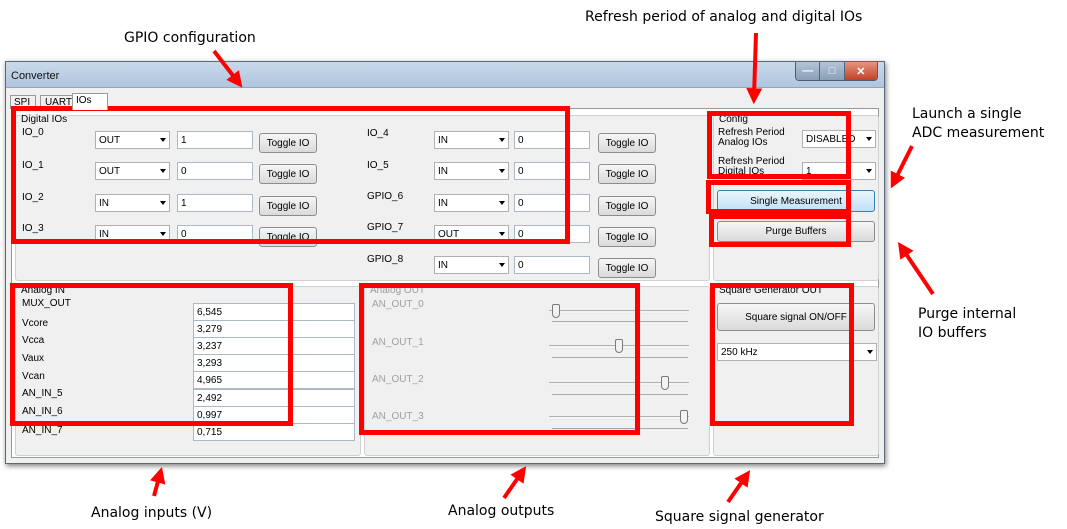 The width and height of the screenshot is (1067, 529). Describe the element at coordinates (782, 354) in the screenshot. I see `highlight-square-generator` at that location.